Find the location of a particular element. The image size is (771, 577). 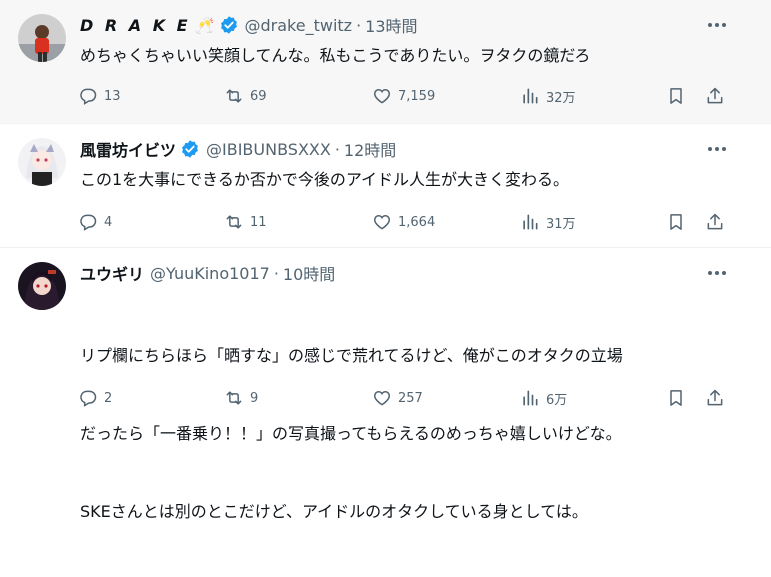

reply-count: 2 is located at coordinates (108, 398).